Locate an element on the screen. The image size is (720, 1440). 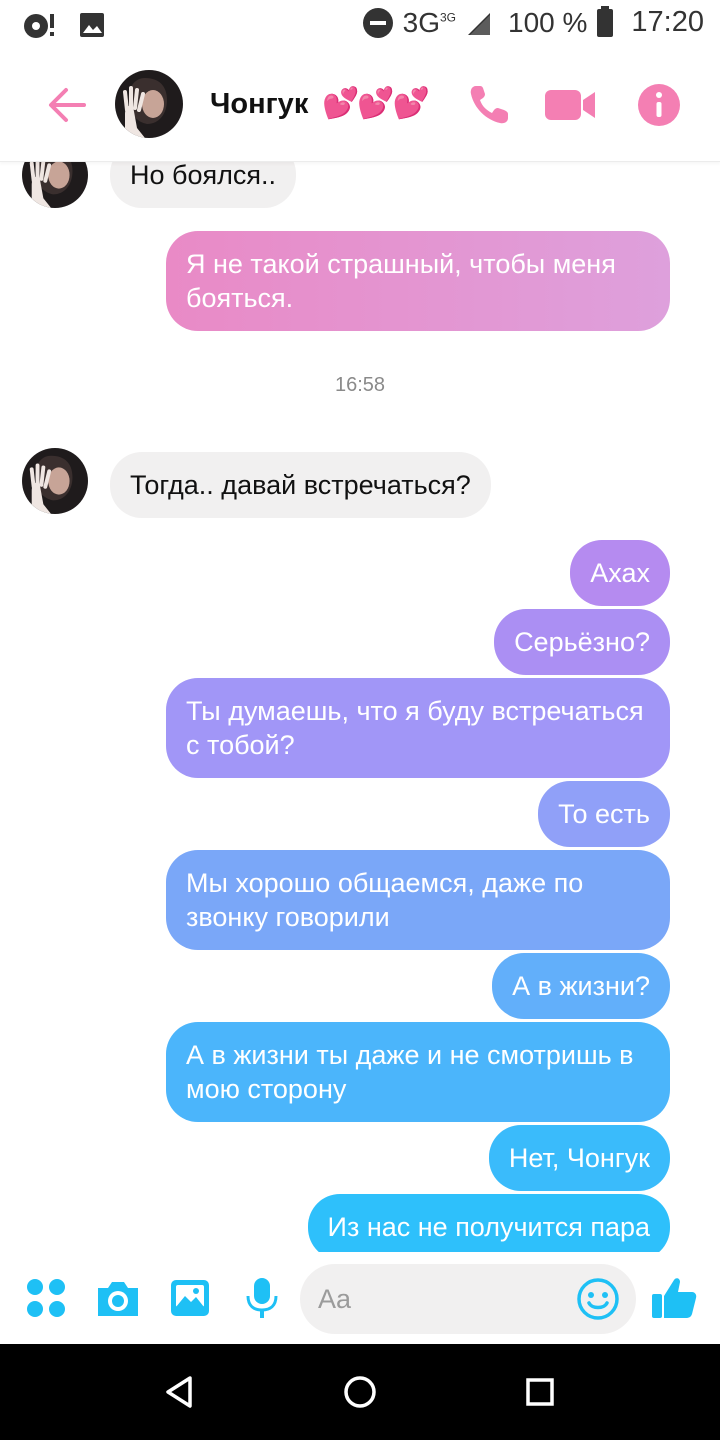
nav-home-icon is located at coordinates (360, 1392).